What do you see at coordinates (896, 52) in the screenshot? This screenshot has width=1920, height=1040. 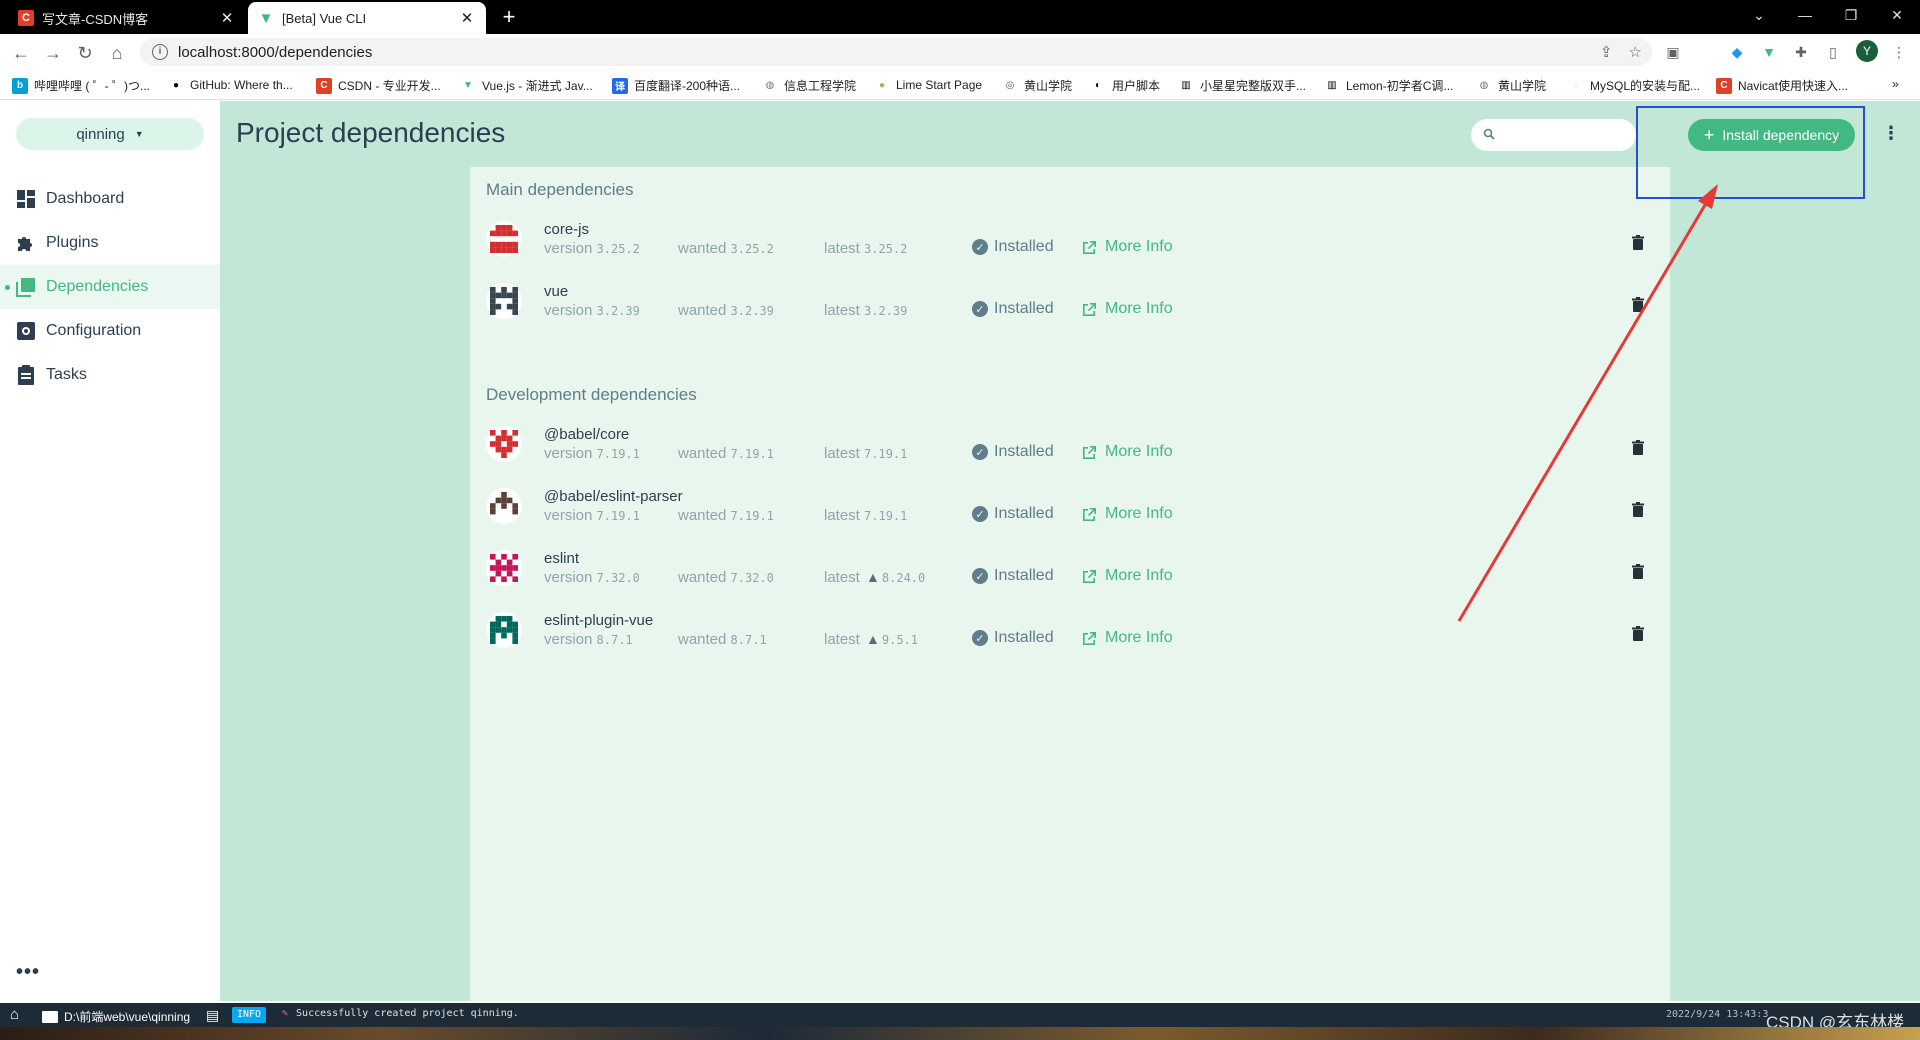 I see `address-bar: i localhost:8000/dependencies ⇪ ☆` at bounding box center [896, 52].